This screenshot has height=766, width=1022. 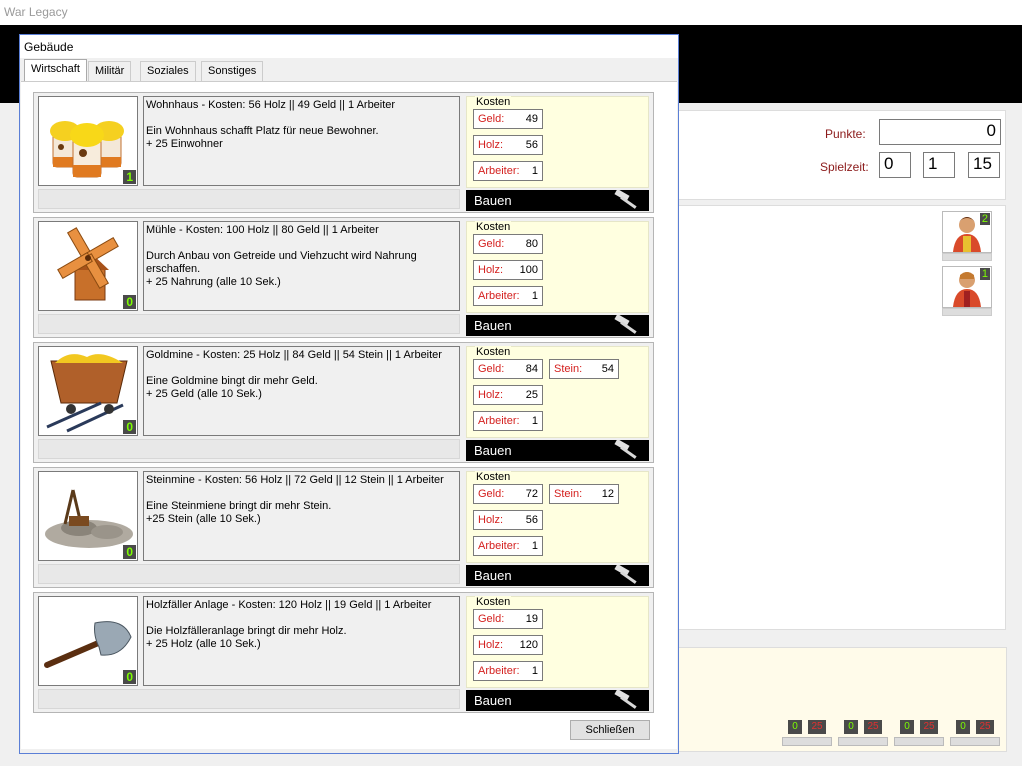 I want to click on cost-group: Kosten Geld: 80 Holz: 100 Arbeiter: 1, so click(x=557, y=267).